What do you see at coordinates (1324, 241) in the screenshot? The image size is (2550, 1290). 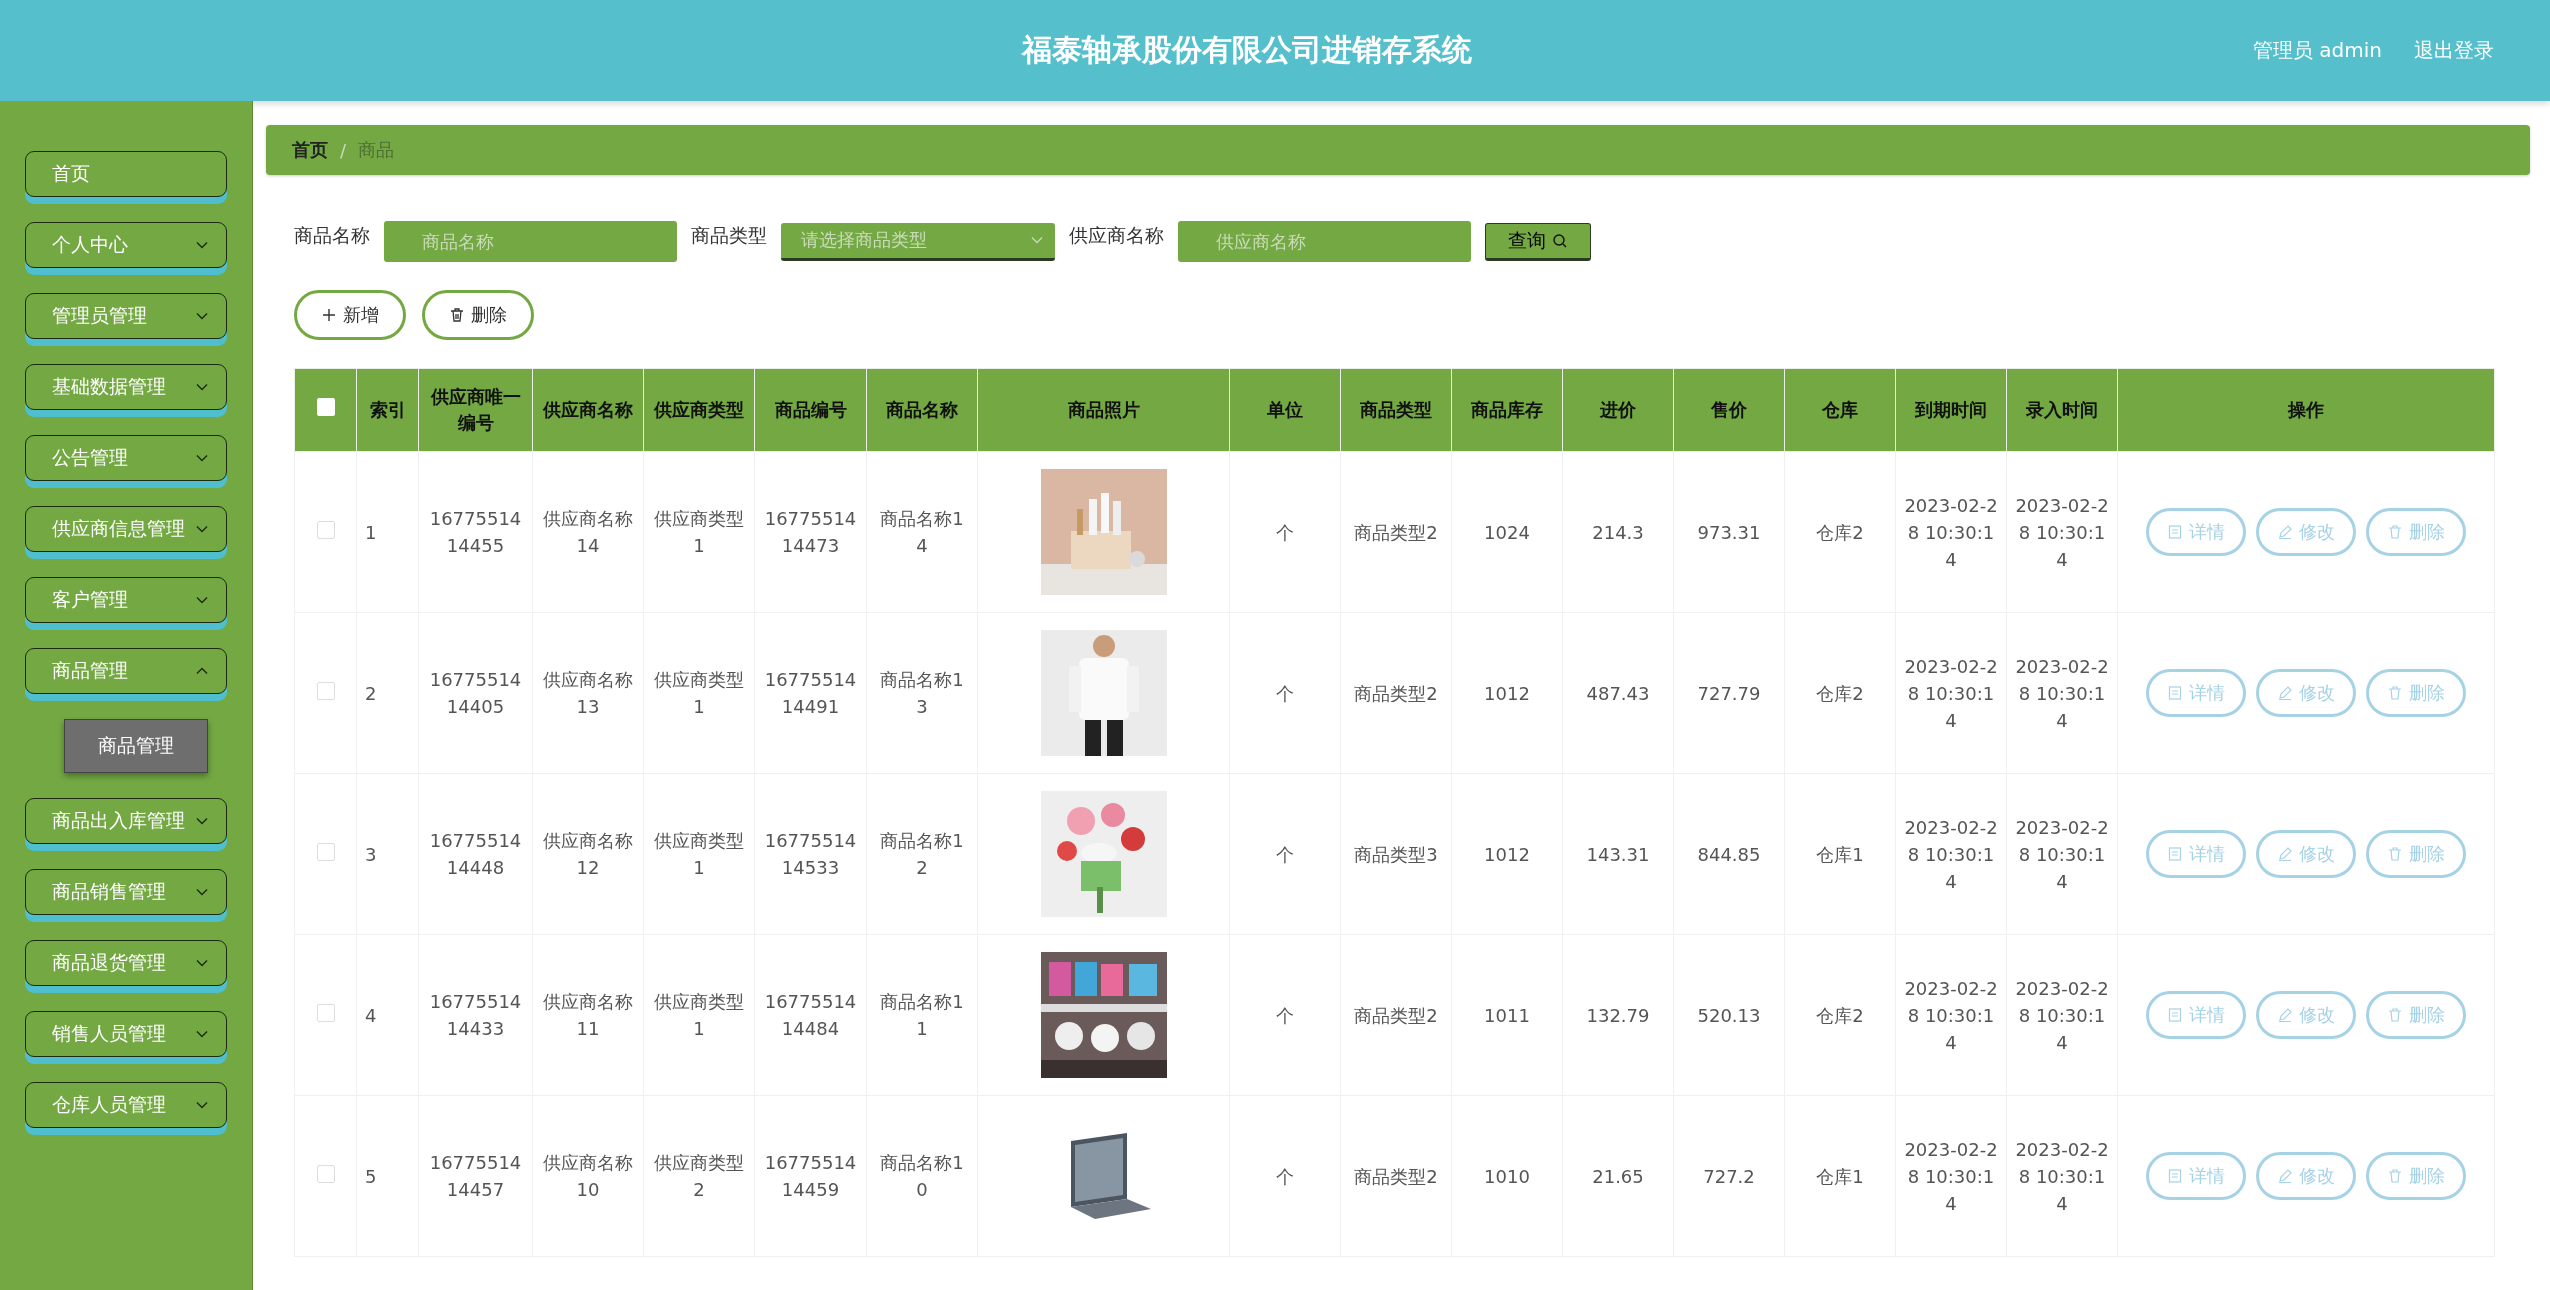 I see `search-field: 供应商名称` at bounding box center [1324, 241].